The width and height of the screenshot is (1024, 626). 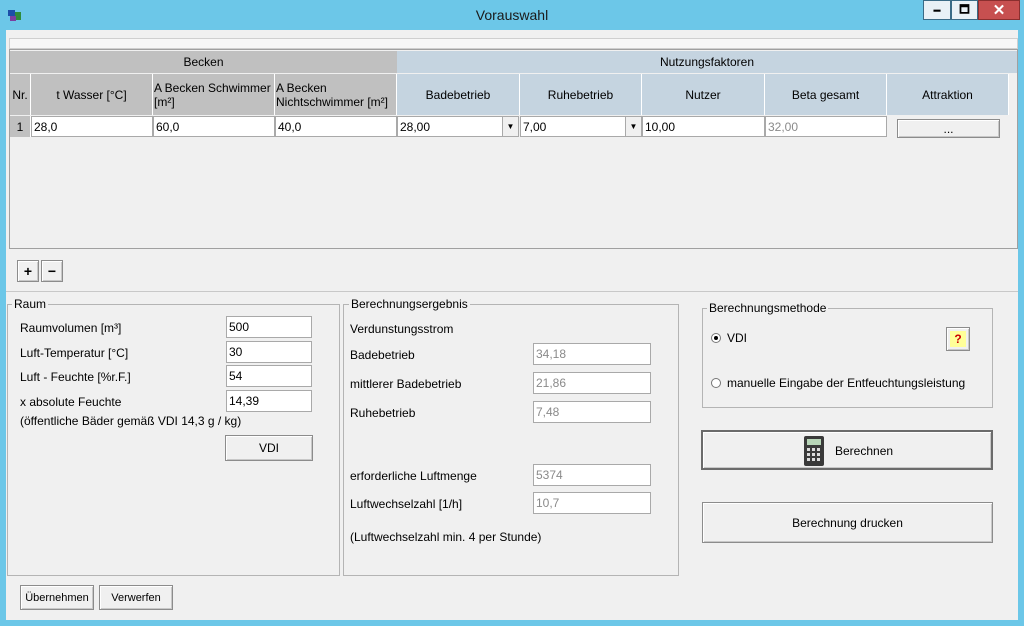 What do you see at coordinates (92, 126) in the screenshot?
I see `cell-t-wasser: 28,0` at bounding box center [92, 126].